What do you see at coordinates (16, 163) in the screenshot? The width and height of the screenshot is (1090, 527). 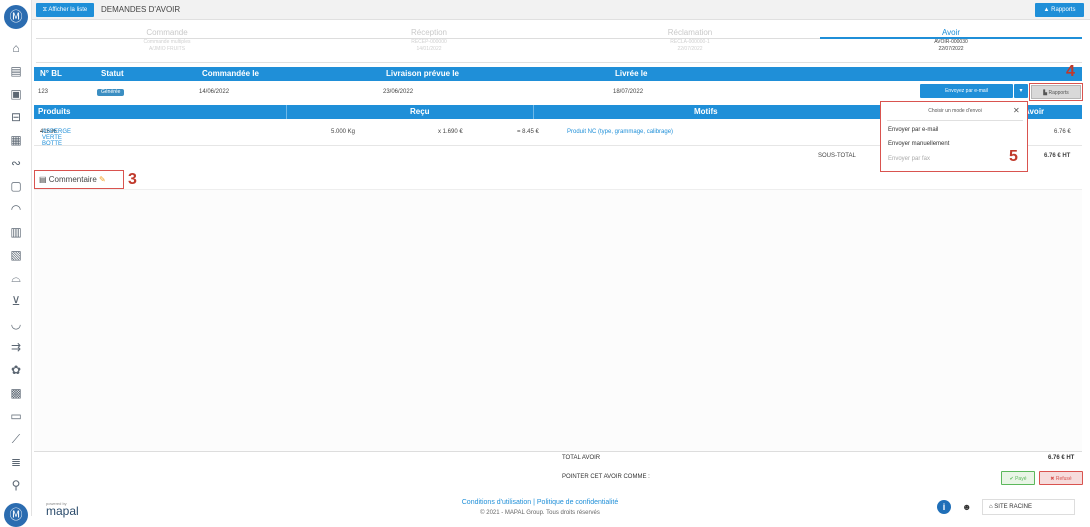 I see `handshake-icon: ∾` at bounding box center [16, 163].